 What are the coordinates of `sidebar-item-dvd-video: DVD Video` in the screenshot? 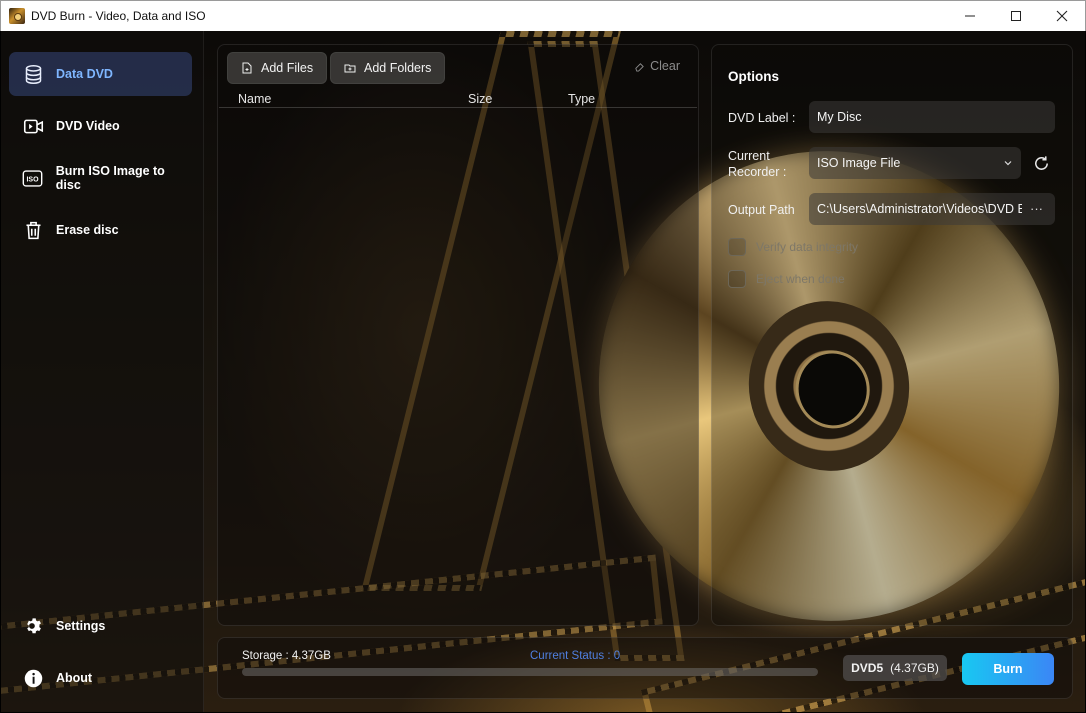 It's located at (100, 126).